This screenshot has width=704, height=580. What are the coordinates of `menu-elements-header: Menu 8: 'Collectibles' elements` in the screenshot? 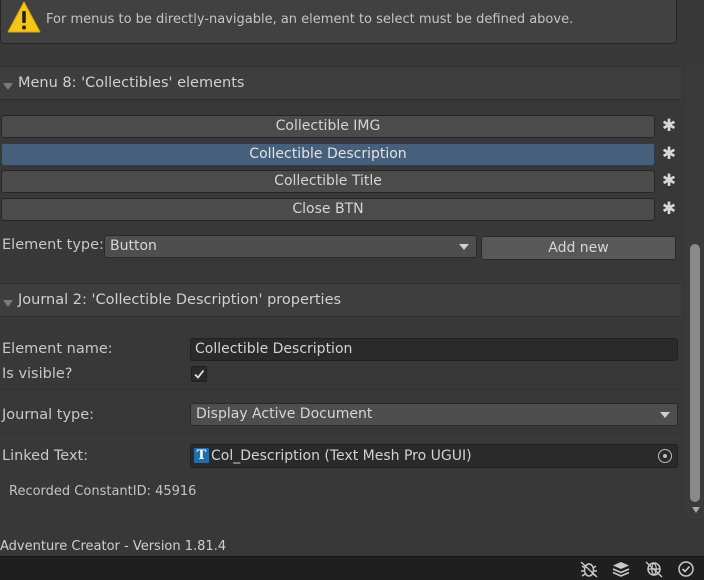 It's located at (340, 83).